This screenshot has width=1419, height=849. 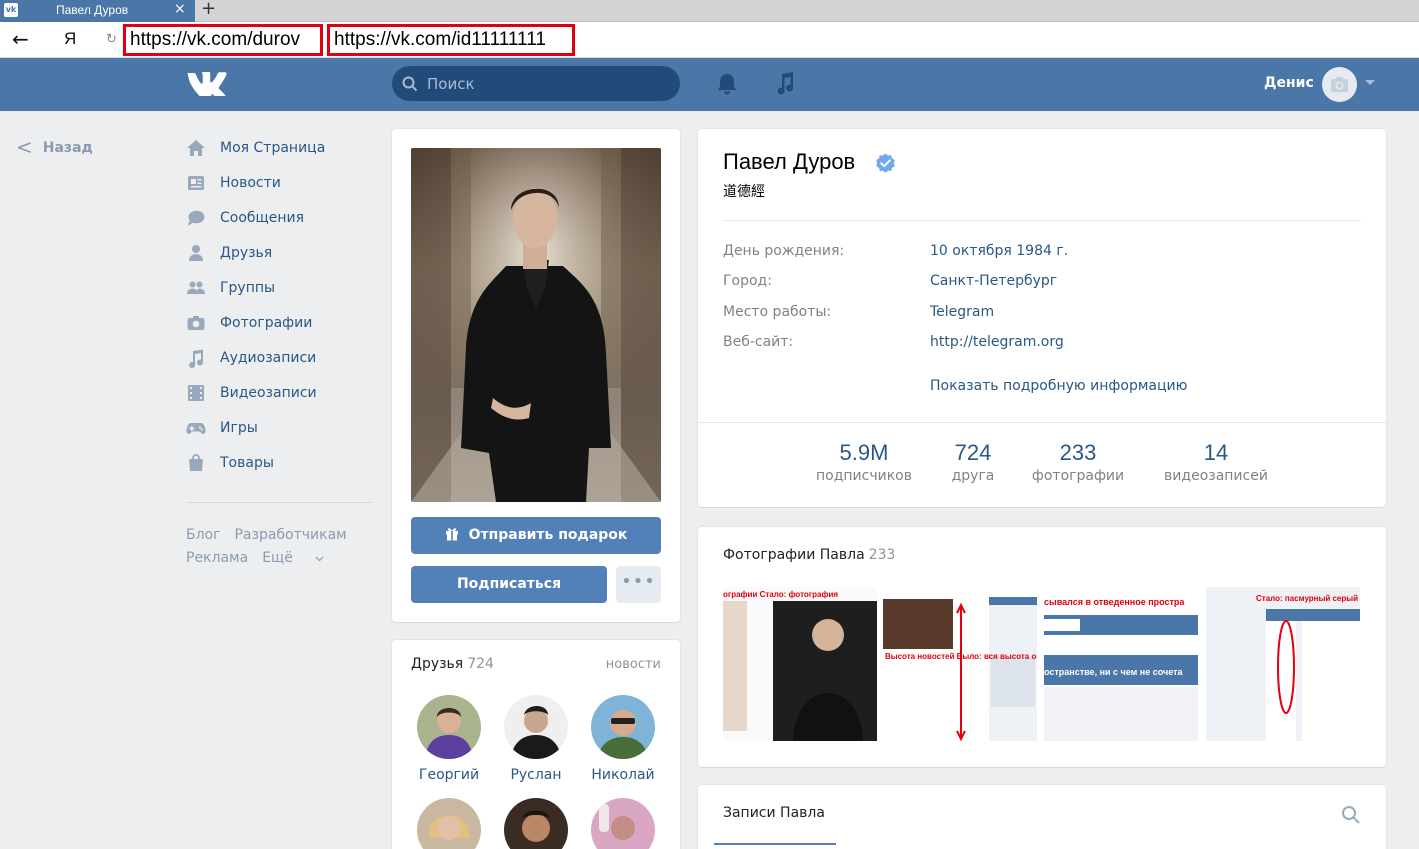 What do you see at coordinates (196, 392) in the screenshot?
I see `video-icon` at bounding box center [196, 392].